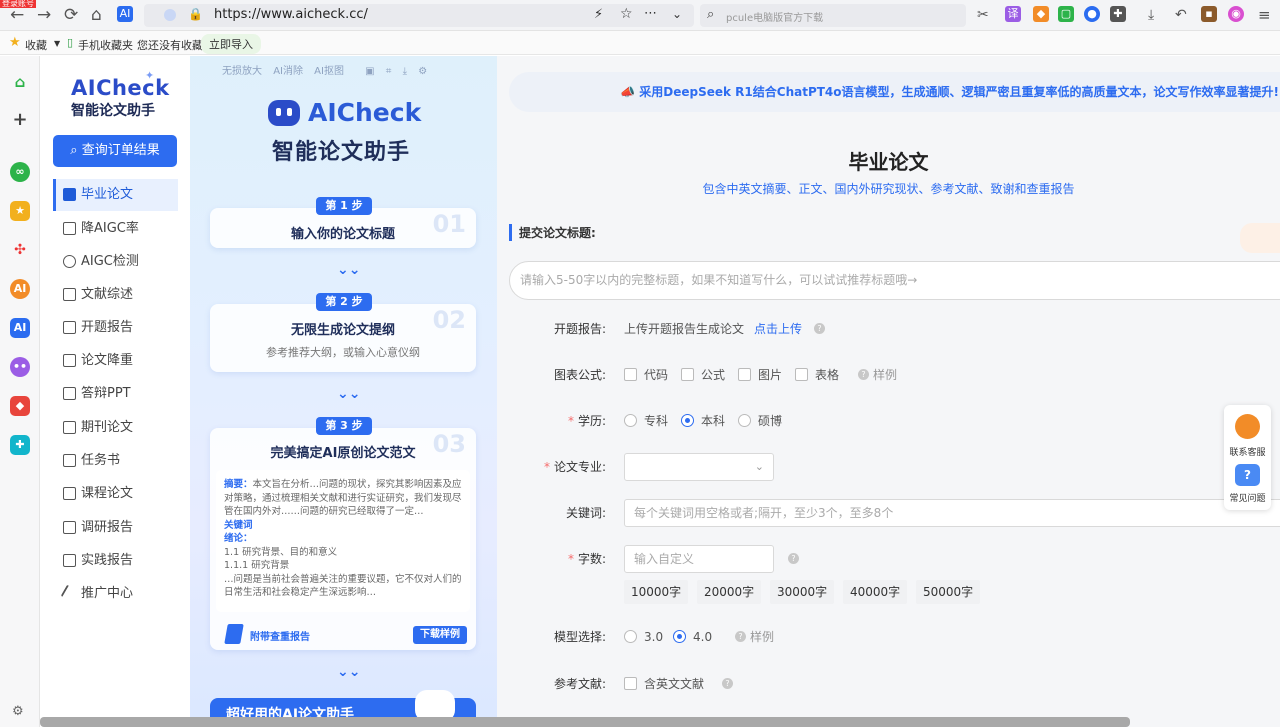  What do you see at coordinates (598, 14) in the screenshot?
I see `lightning-icon: ⚡` at bounding box center [598, 14].